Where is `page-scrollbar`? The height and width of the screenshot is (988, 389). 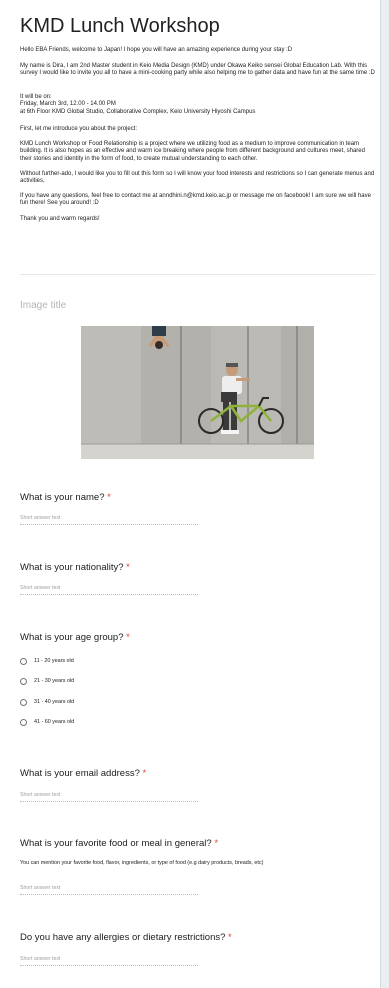 page-scrollbar is located at coordinates (384, 494).